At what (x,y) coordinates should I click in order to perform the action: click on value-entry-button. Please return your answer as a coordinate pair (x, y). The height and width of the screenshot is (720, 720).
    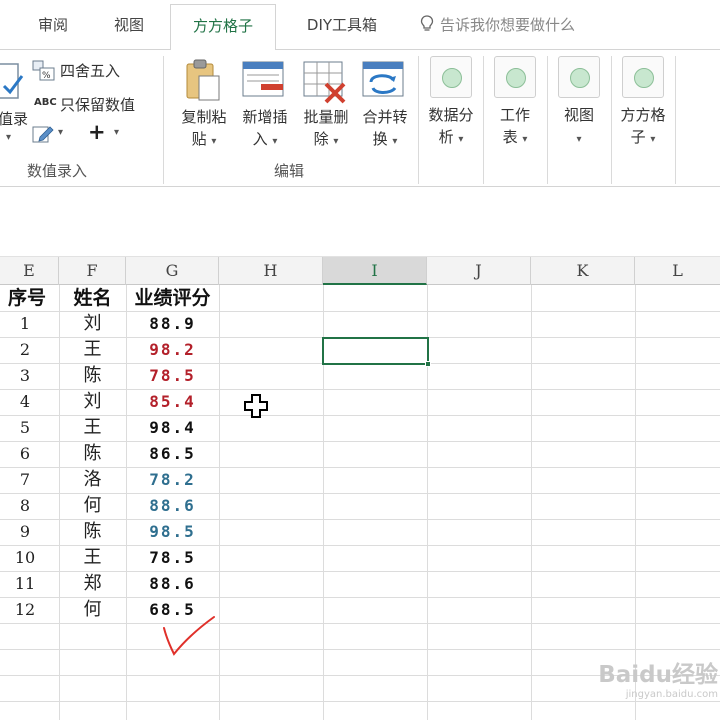
    Looking at the image, I should click on (13, 84).